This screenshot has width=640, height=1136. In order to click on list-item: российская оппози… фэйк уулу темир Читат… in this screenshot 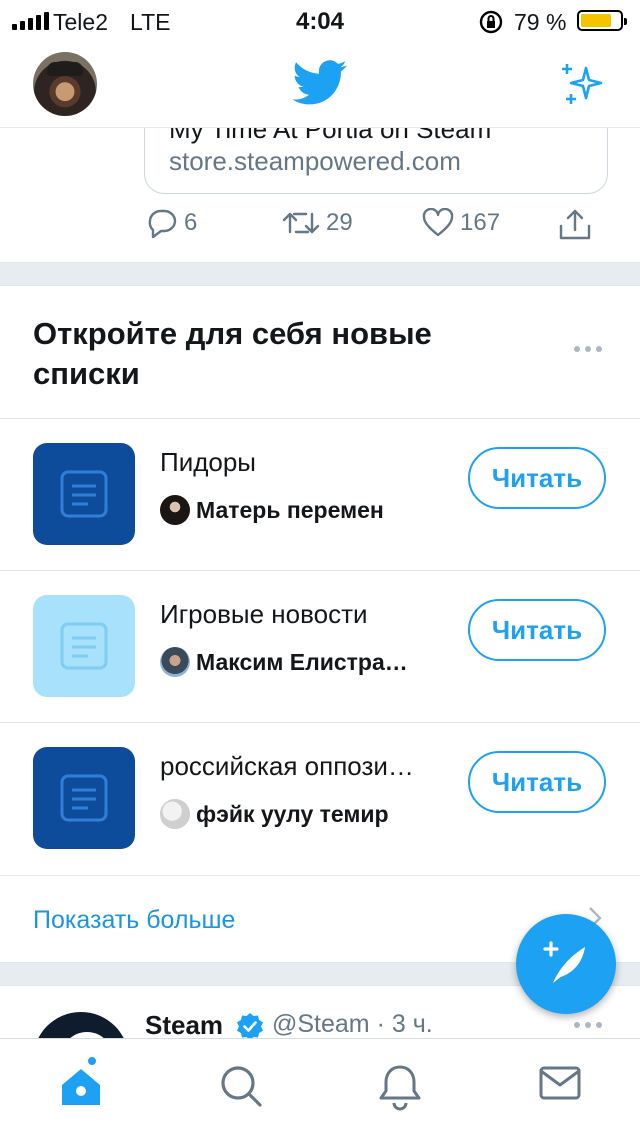, I will do `click(320, 798)`.